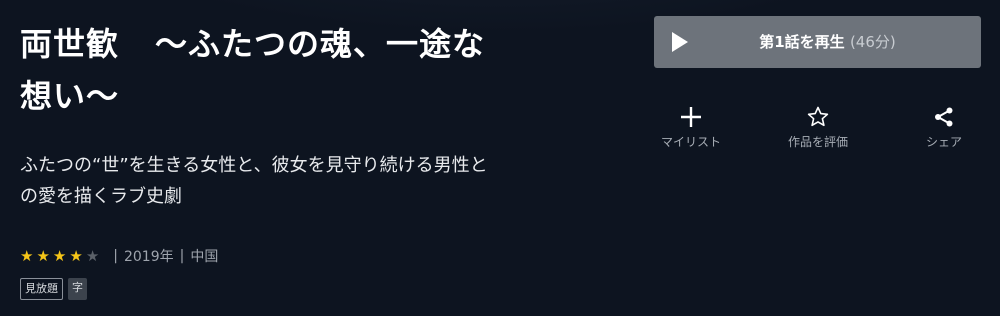  What do you see at coordinates (290, 181) in the screenshot?
I see `synopsis: ふたつの“世”を生きる女性と、彼女を見守り続ける男性と の愛を描くラブ史劇` at bounding box center [290, 181].